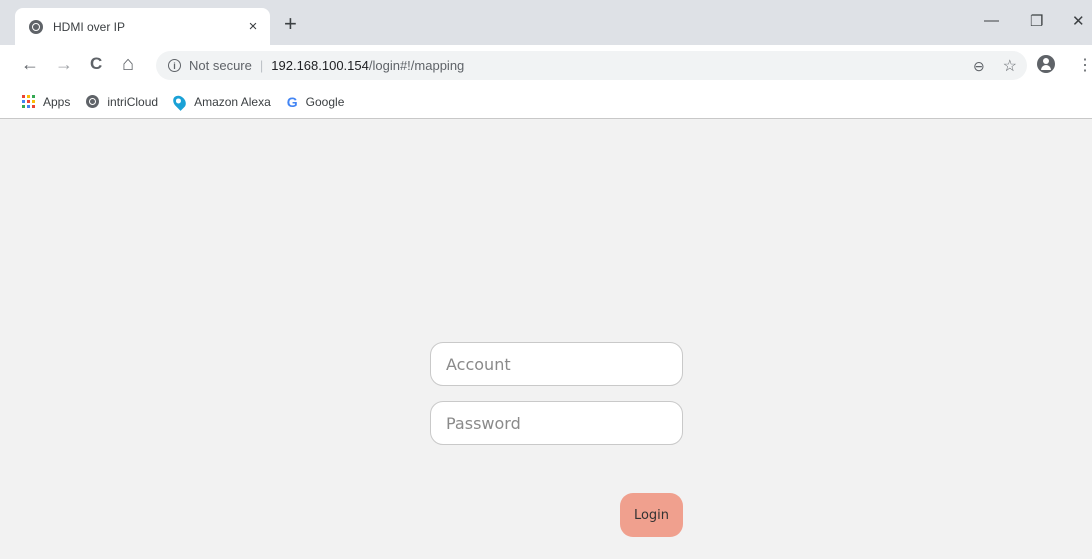 Image resolution: width=1092 pixels, height=559 pixels. What do you see at coordinates (416, 65) in the screenshot?
I see `url-path: /login#!/mapping` at bounding box center [416, 65].